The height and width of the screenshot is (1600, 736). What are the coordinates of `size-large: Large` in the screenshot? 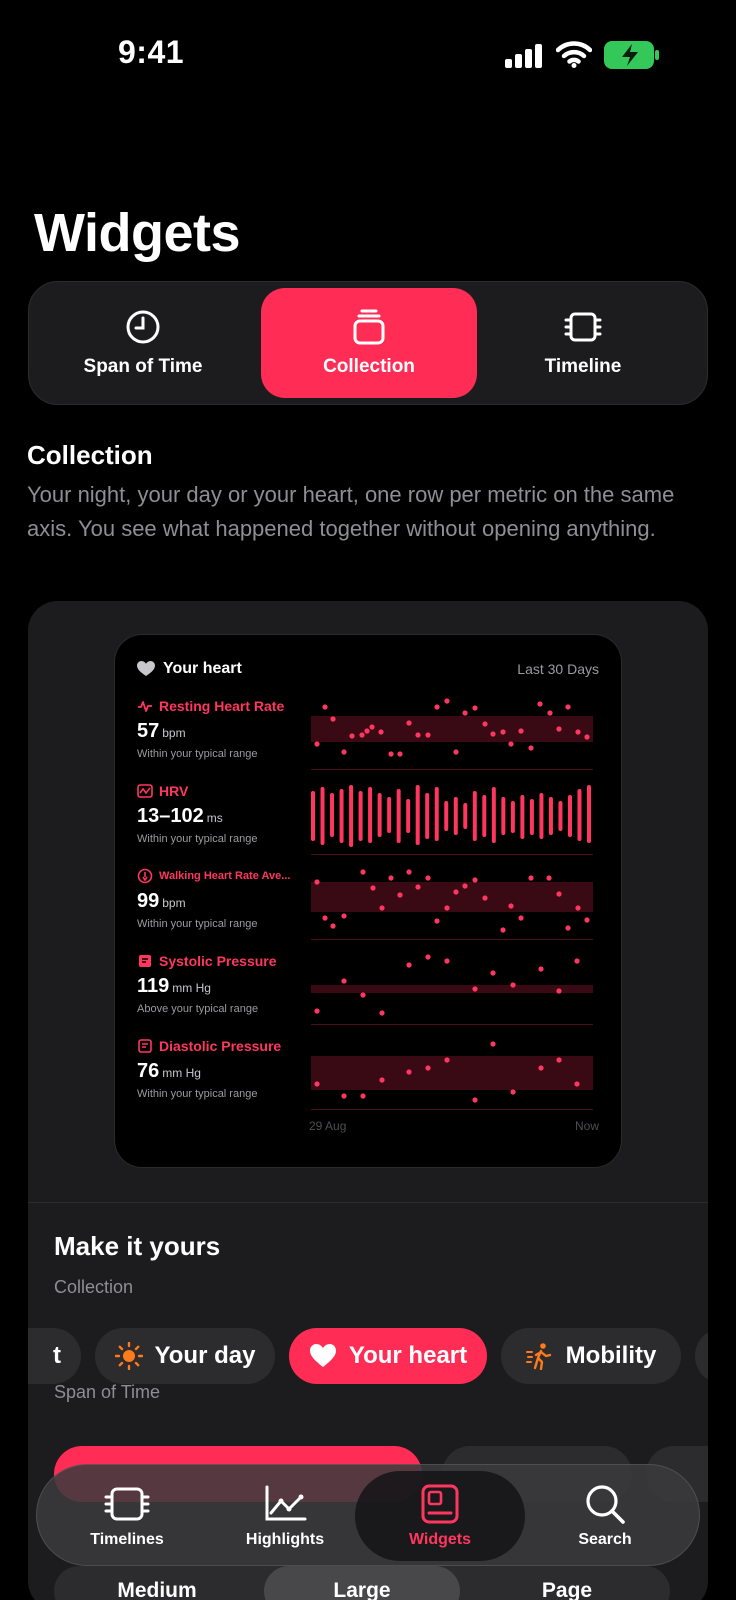 It's located at (362, 1583).